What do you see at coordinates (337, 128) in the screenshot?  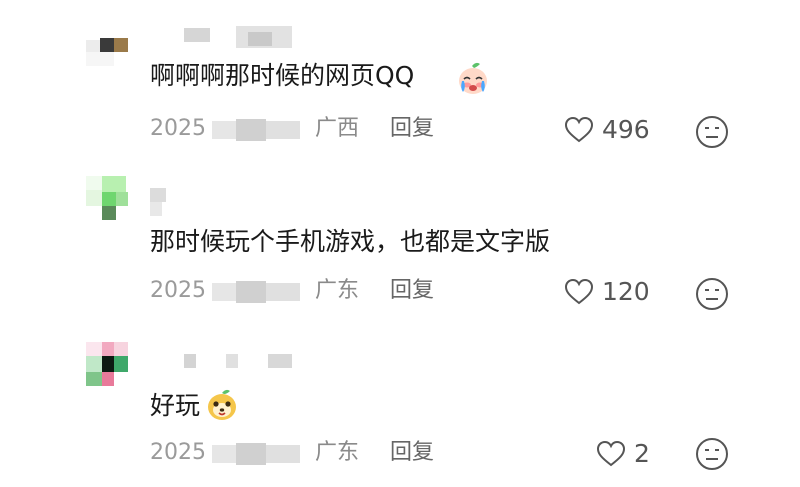 I see `comment-region: 广西` at bounding box center [337, 128].